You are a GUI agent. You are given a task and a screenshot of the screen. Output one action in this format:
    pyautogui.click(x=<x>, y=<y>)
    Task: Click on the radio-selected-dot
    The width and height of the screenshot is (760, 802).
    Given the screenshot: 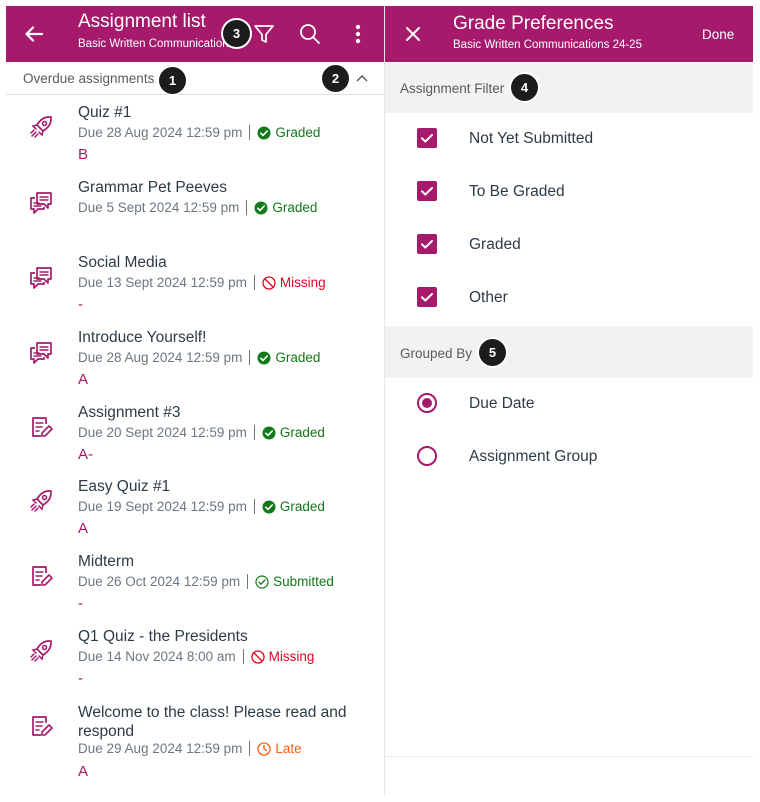 What is the action you would take?
    pyautogui.click(x=427, y=403)
    